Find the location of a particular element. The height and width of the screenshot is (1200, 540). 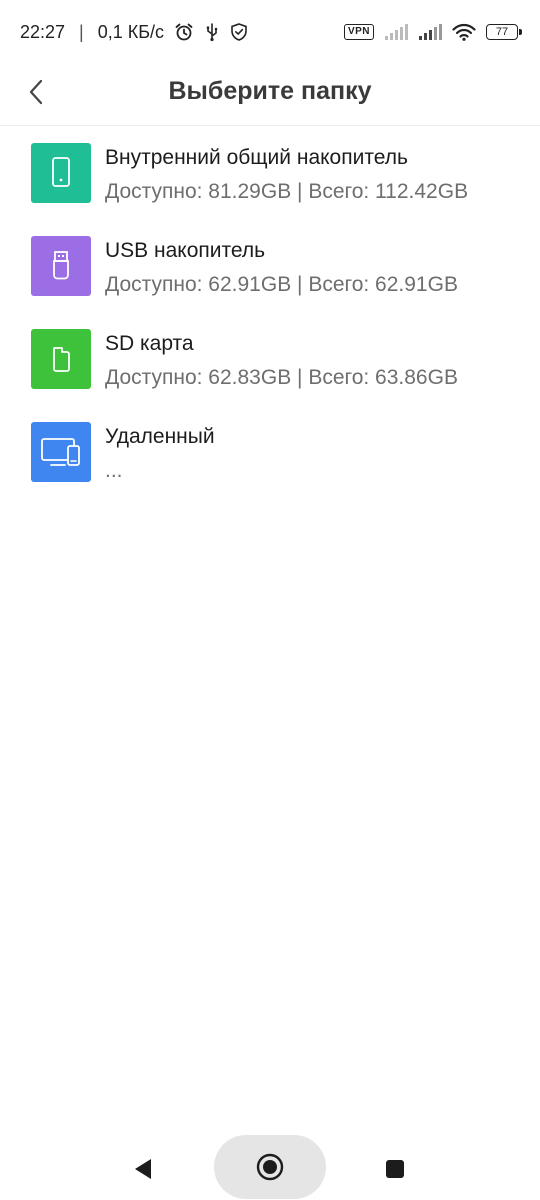

nav-back-icon is located at coordinates (143, 1169).